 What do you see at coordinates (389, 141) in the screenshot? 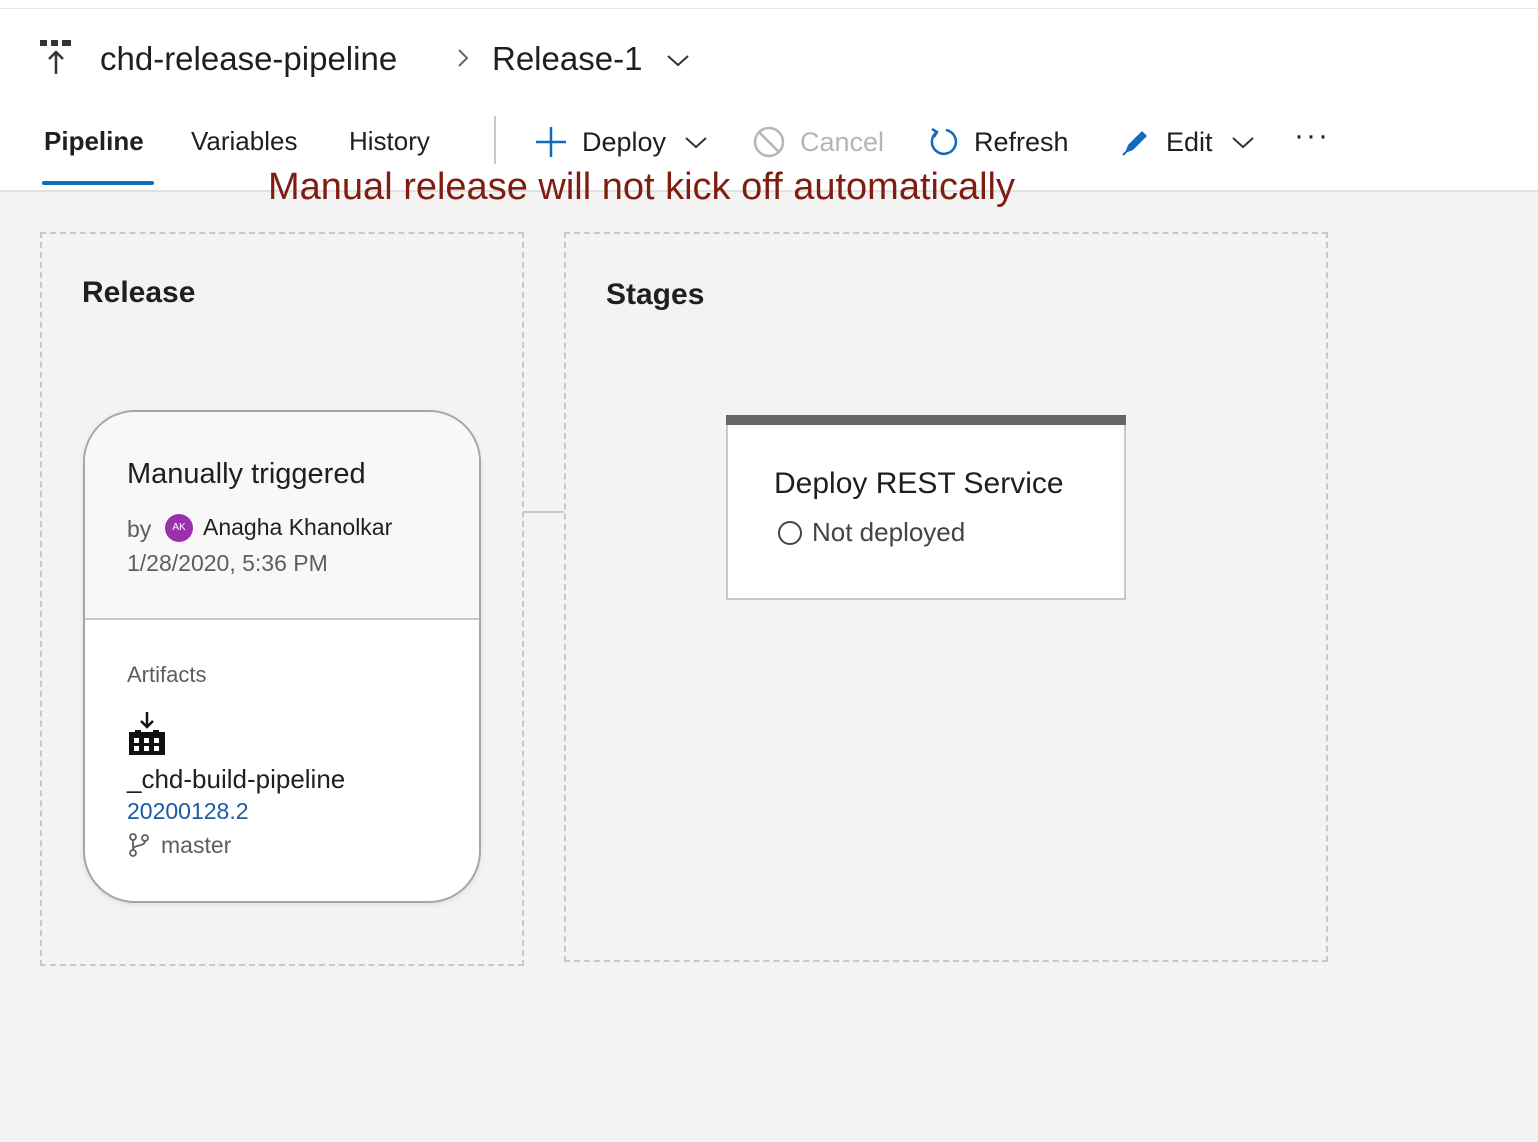
I see `tab-history: History` at bounding box center [389, 141].